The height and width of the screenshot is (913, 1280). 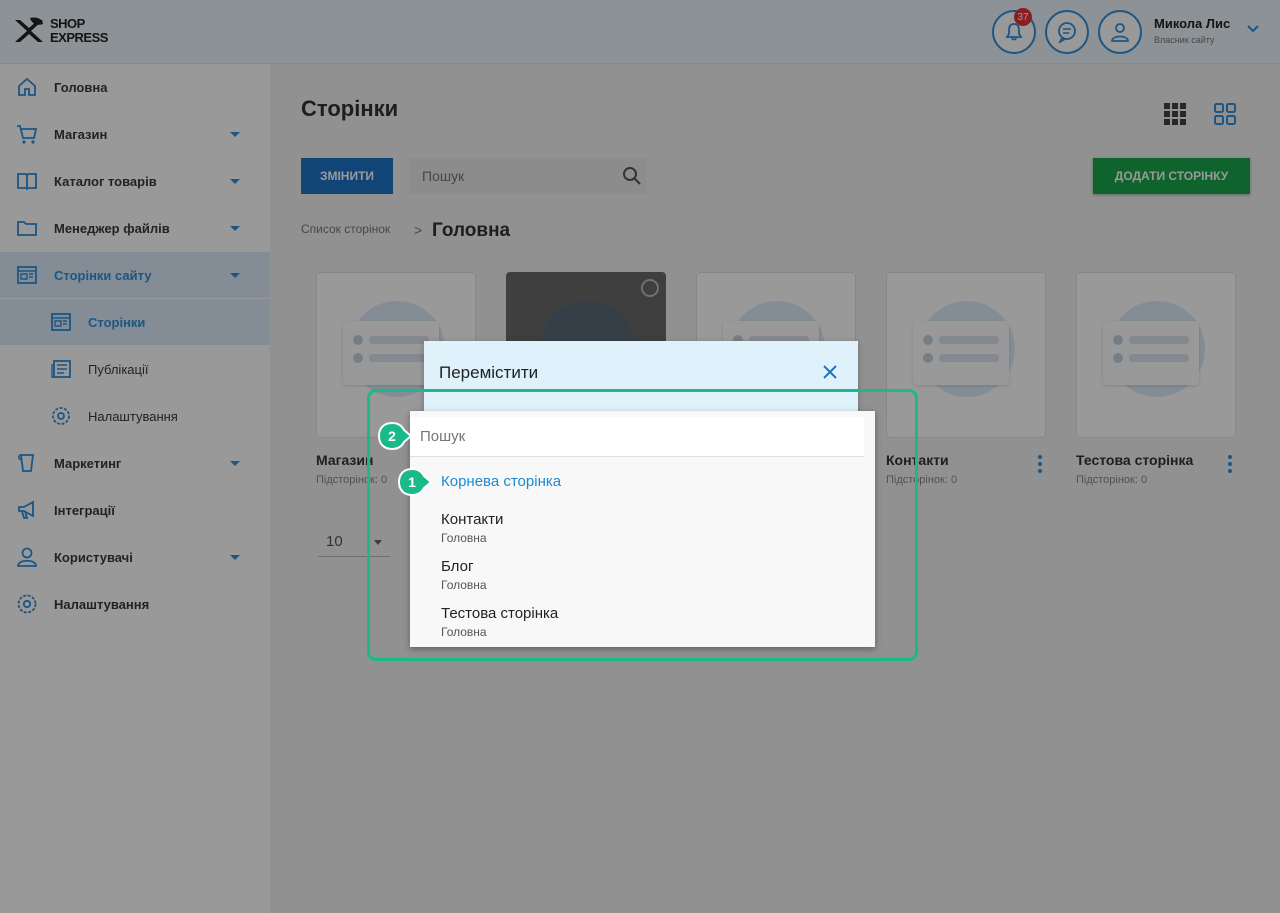 I want to click on close-icon, so click(x=830, y=372).